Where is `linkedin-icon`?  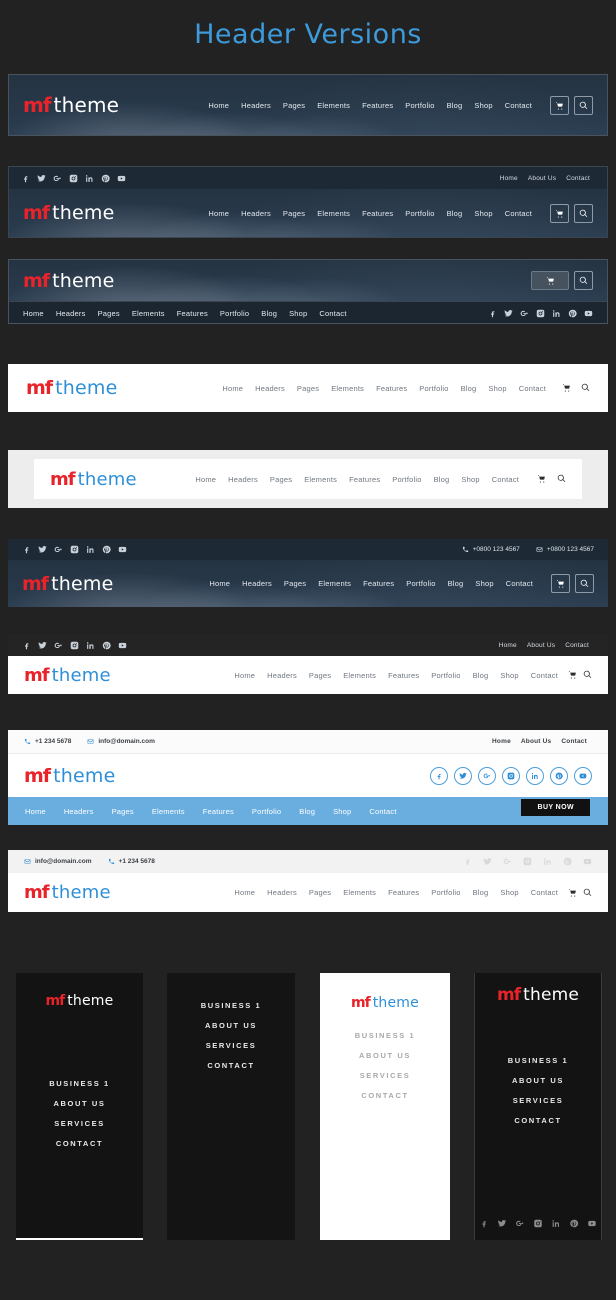
linkedin-icon is located at coordinates (535, 775).